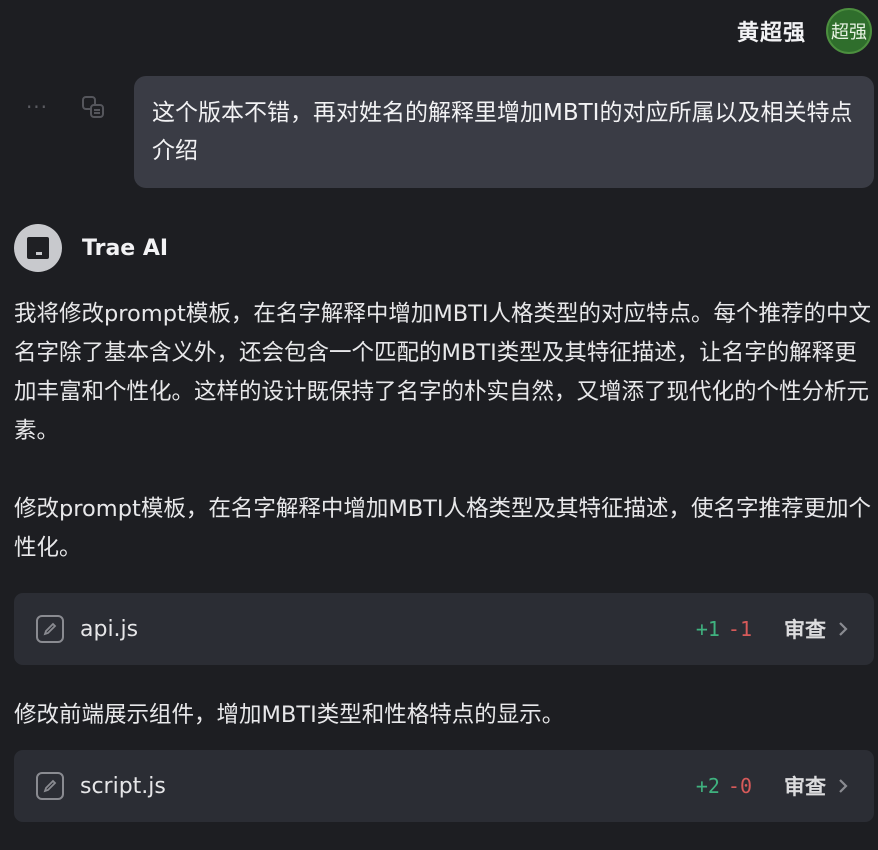  What do you see at coordinates (739, 786) in the screenshot?
I see `lines-removed: -0` at bounding box center [739, 786].